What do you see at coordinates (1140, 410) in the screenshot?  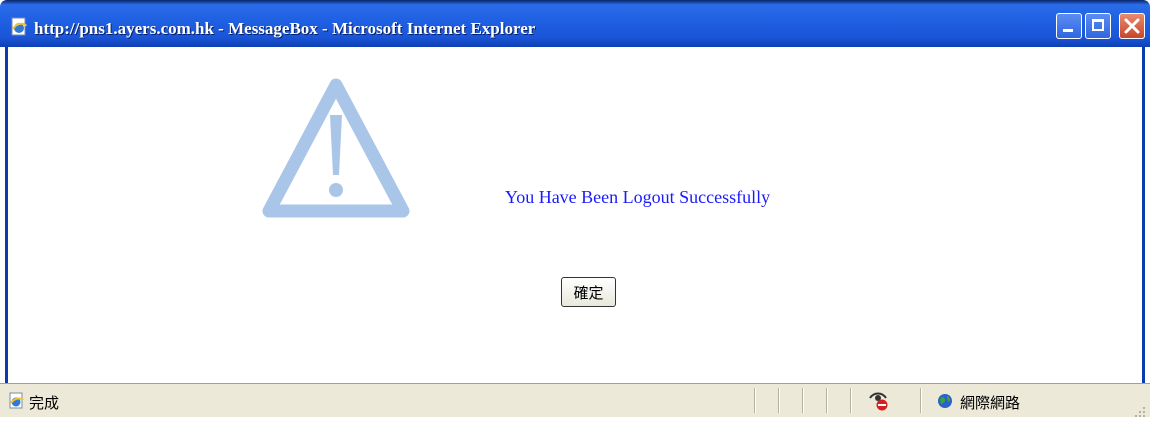 I see `resize-grip-icon` at bounding box center [1140, 410].